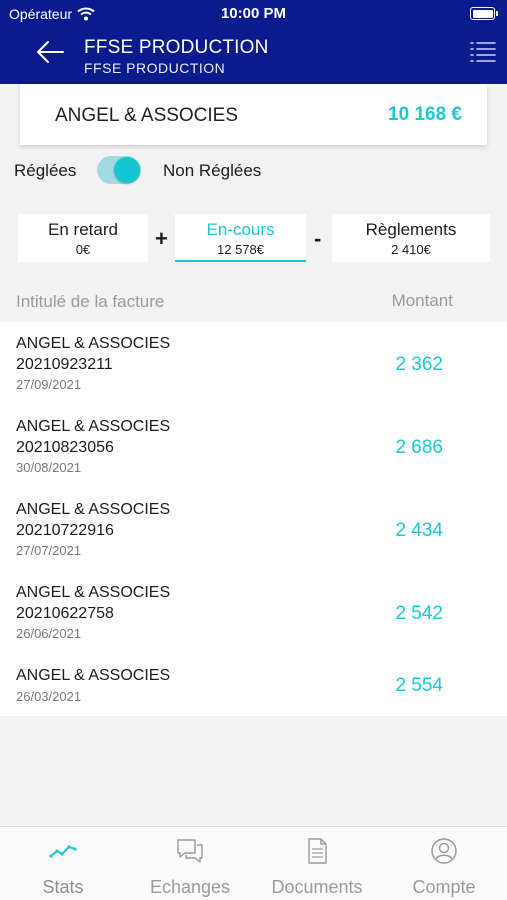 This screenshot has width=507, height=900. What do you see at coordinates (425, 114) in the screenshot?
I see `client-total-amount: 10 168 €` at bounding box center [425, 114].